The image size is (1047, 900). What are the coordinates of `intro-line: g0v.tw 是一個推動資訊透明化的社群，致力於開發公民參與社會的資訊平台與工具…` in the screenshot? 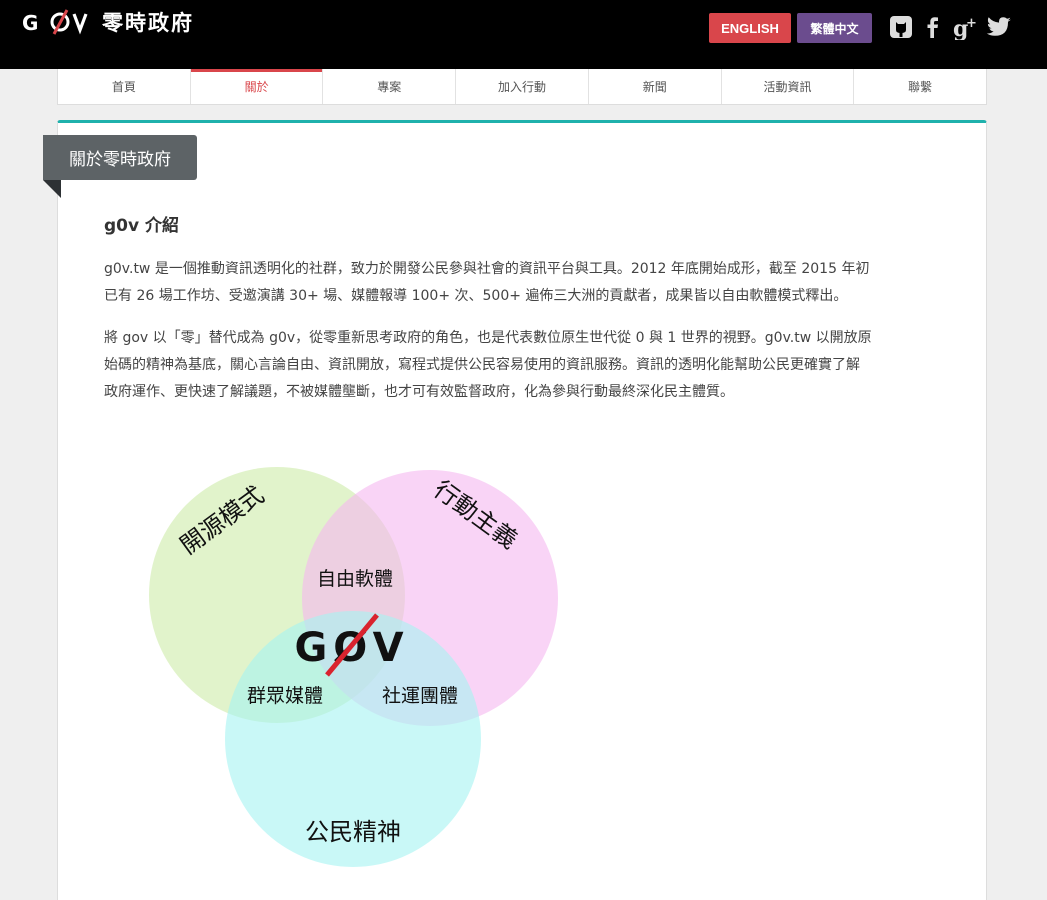 It's located at (487, 269).